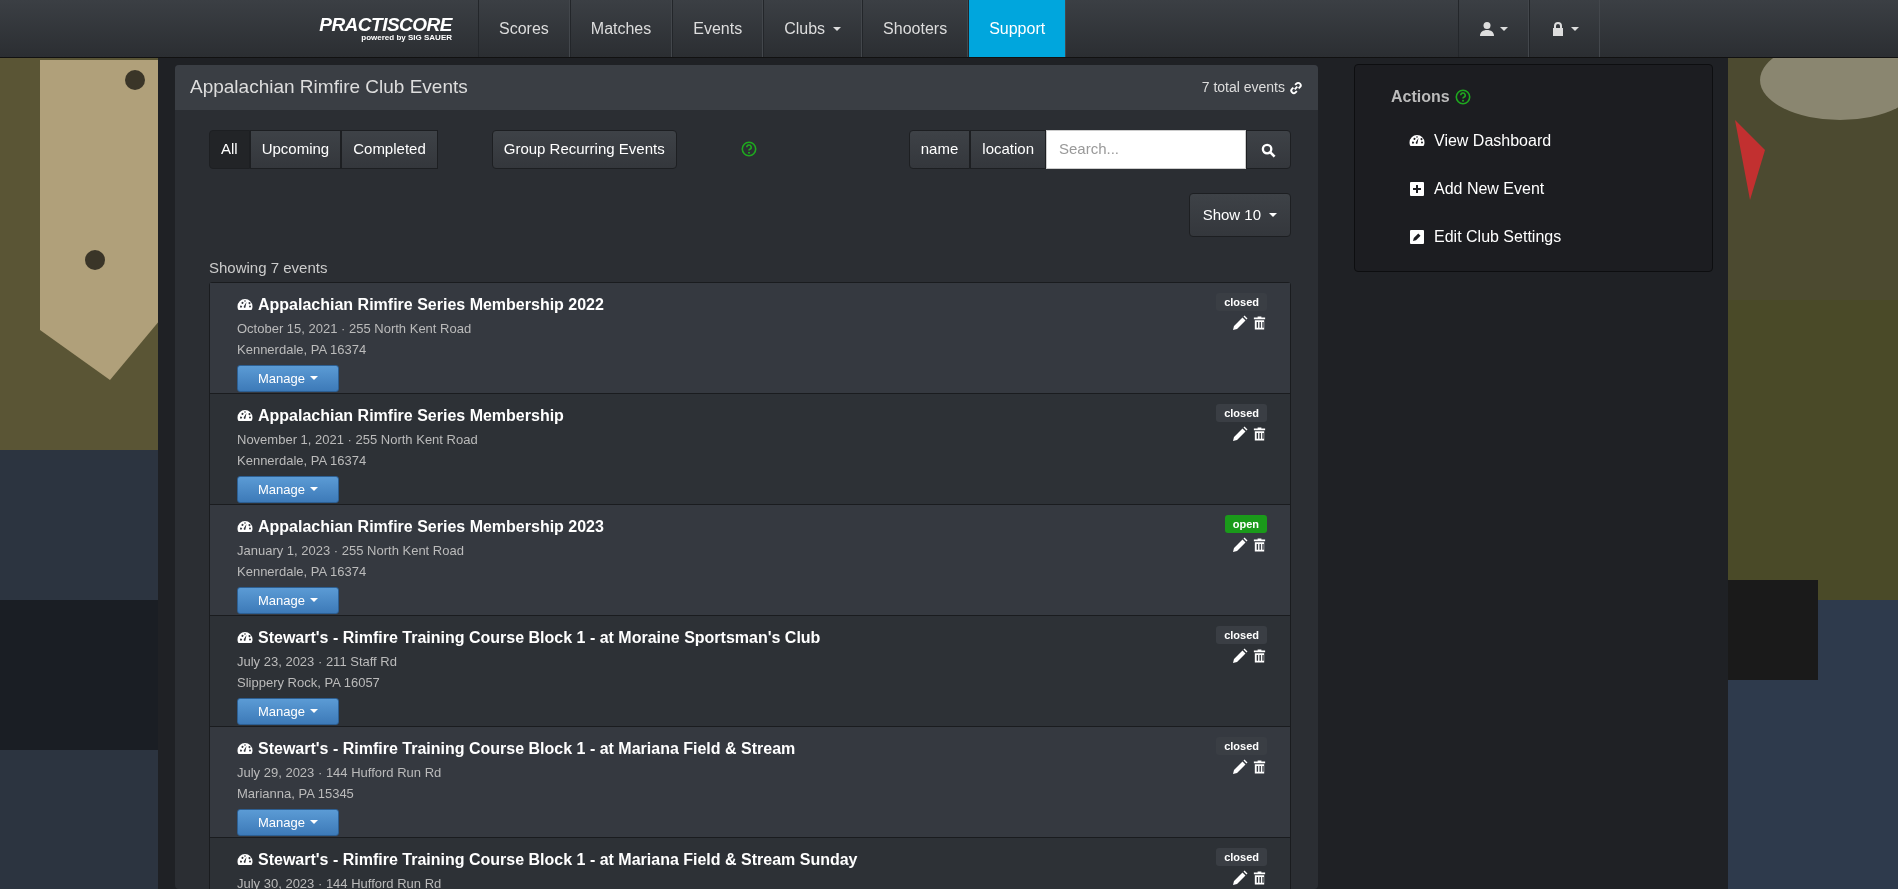  Describe the element at coordinates (621, 28) in the screenshot. I see `nav-link: Matches` at that location.